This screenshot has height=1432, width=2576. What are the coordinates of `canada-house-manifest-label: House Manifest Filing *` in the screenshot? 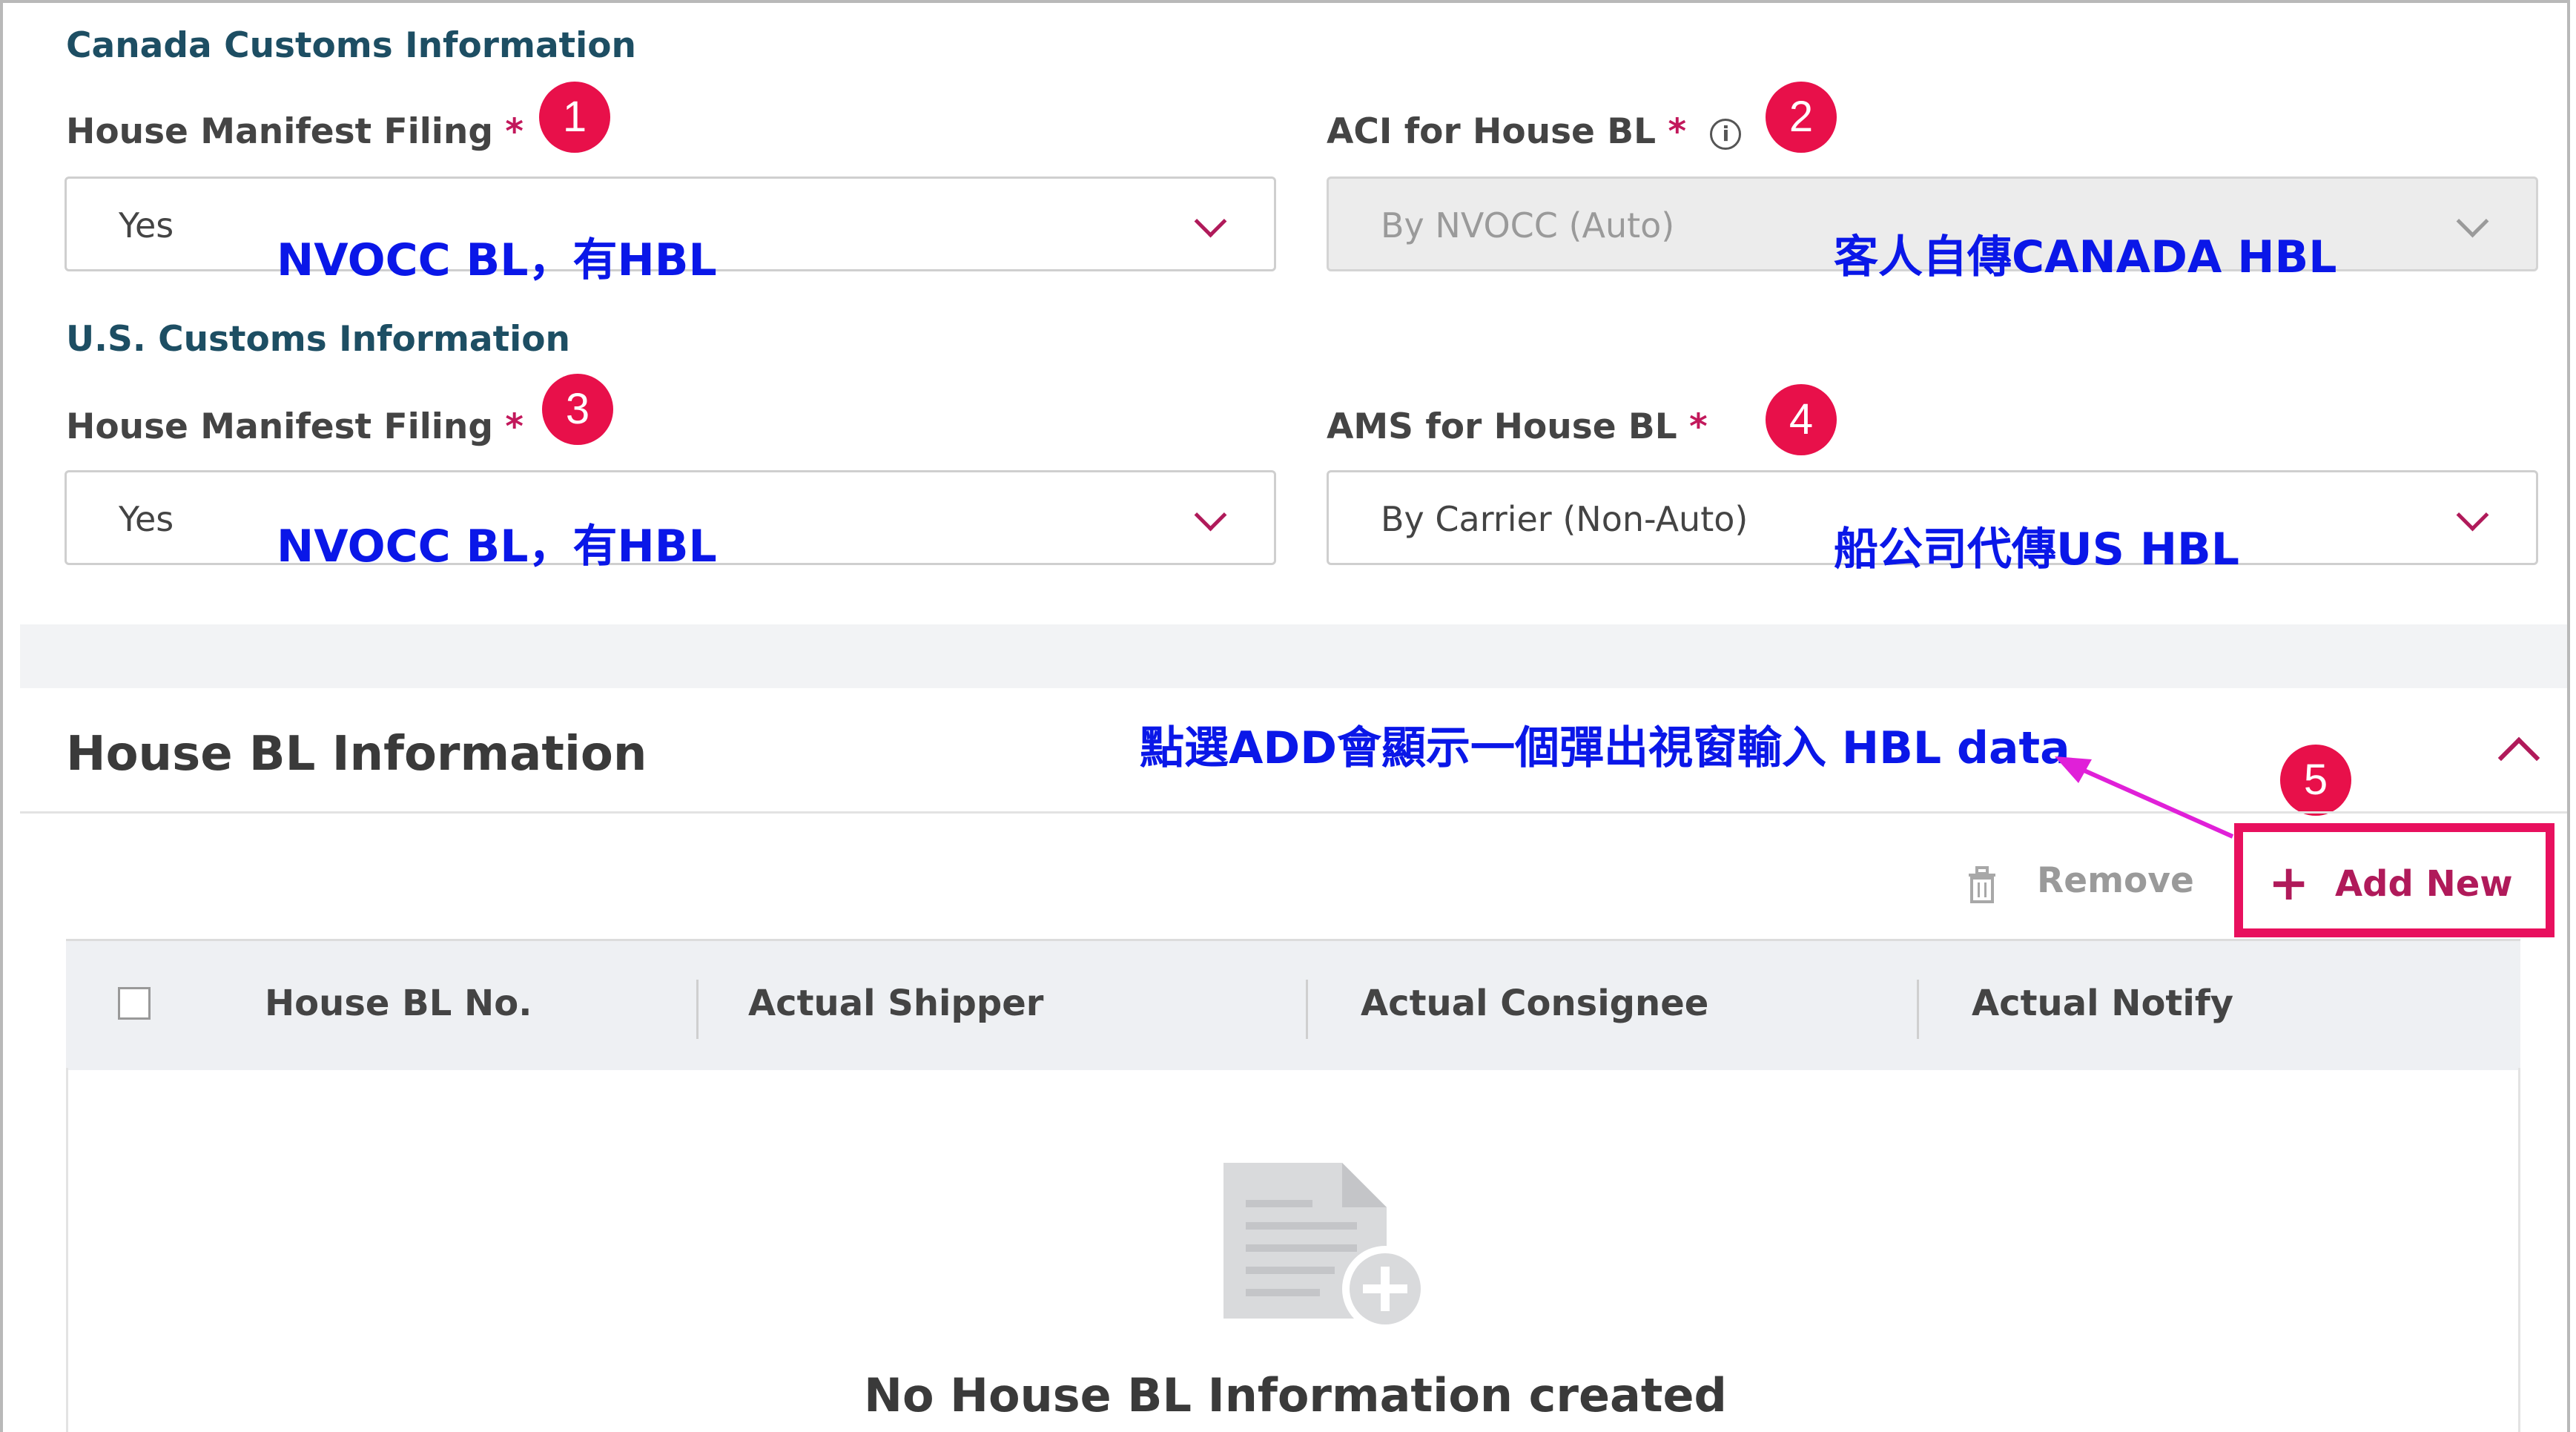 It's located at (295, 131).